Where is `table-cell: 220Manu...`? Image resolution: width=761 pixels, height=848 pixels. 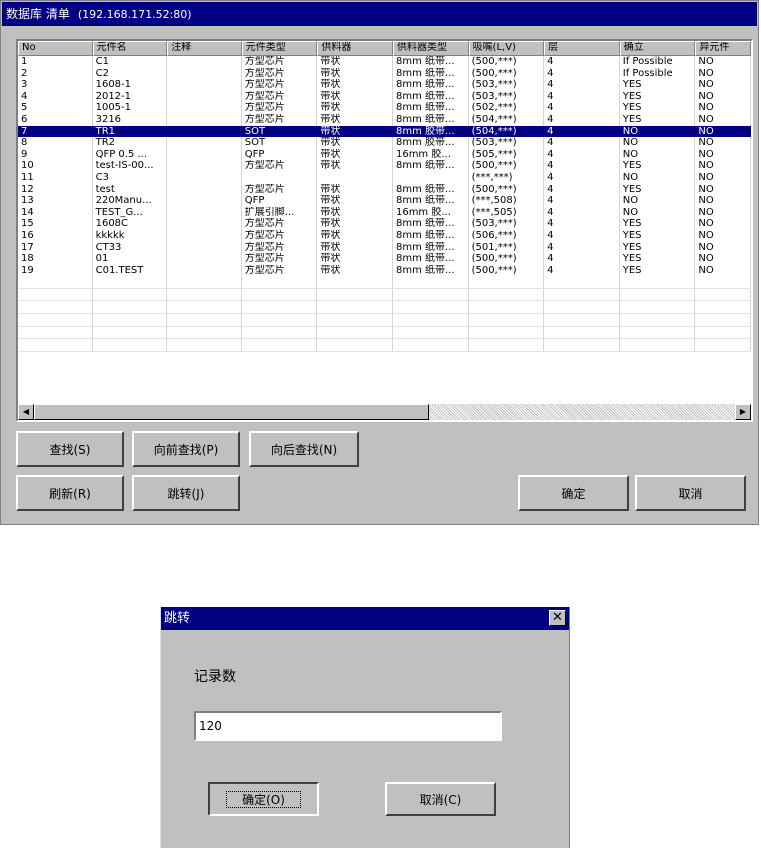 table-cell: 220Manu... is located at coordinates (130, 201).